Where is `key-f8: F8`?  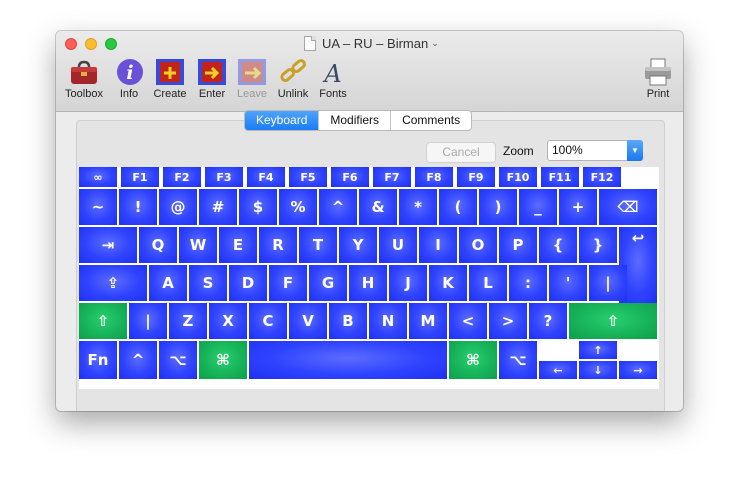
key-f8: F8 is located at coordinates (434, 177).